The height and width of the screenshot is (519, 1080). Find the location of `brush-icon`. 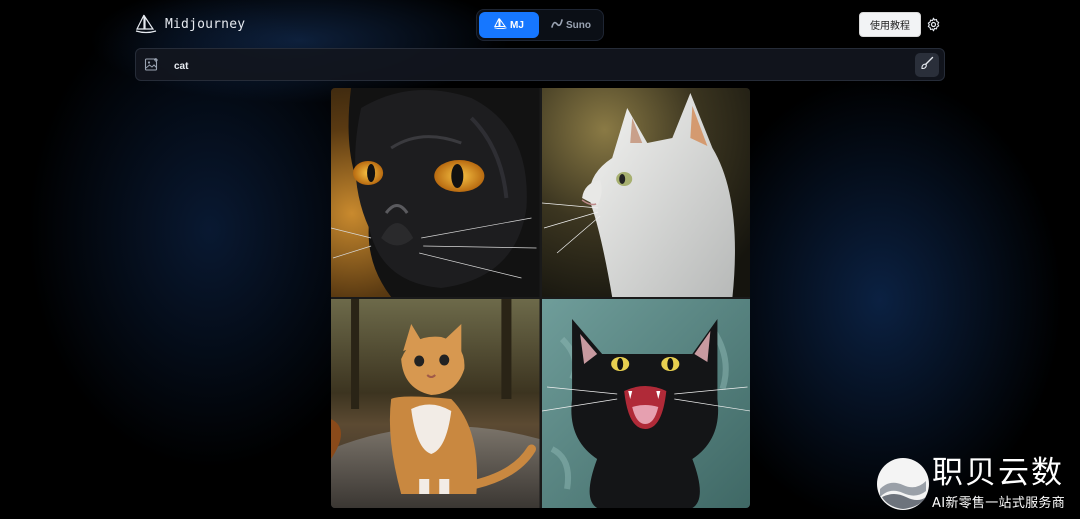

brush-icon is located at coordinates (927, 65).